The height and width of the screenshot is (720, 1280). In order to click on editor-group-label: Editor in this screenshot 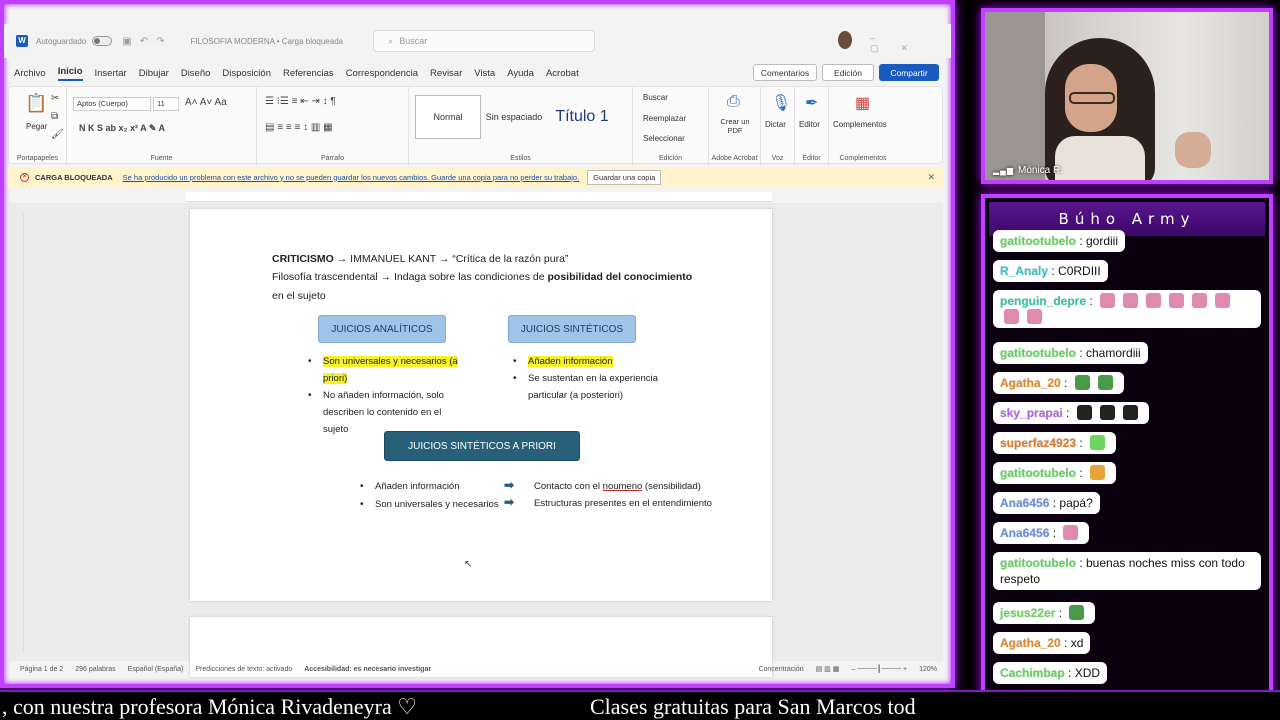, I will do `click(811, 158)`.